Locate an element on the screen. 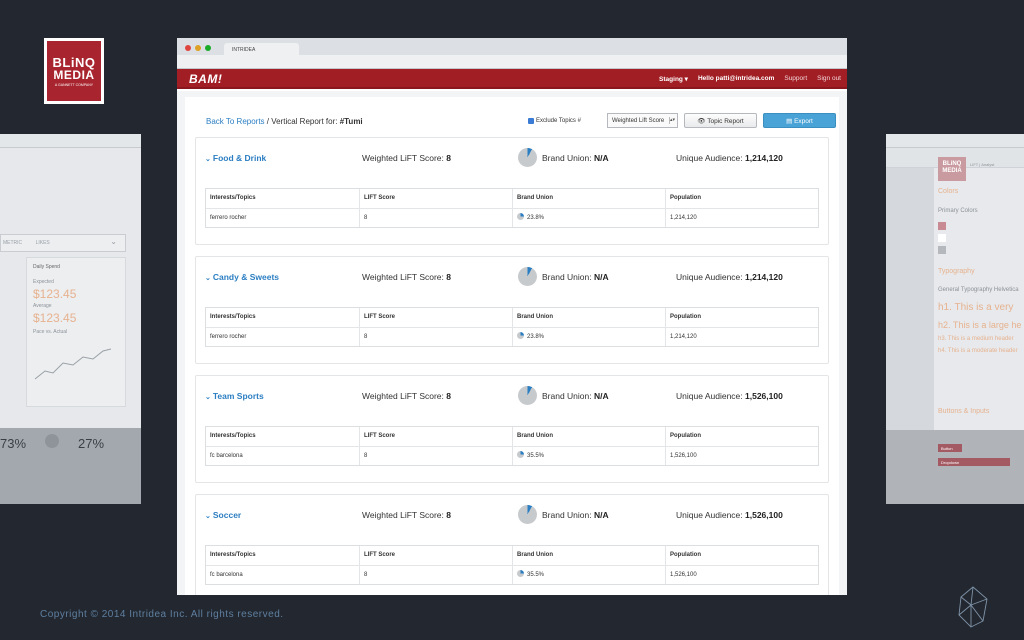 This screenshot has width=1024, height=640. close-window-icon is located at coordinates (188, 48).